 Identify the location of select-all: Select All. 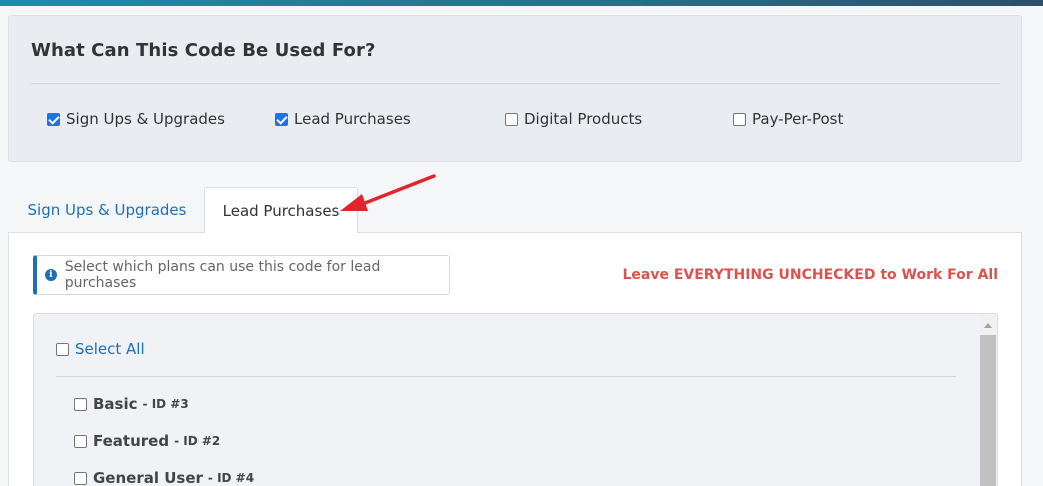
(100, 349).